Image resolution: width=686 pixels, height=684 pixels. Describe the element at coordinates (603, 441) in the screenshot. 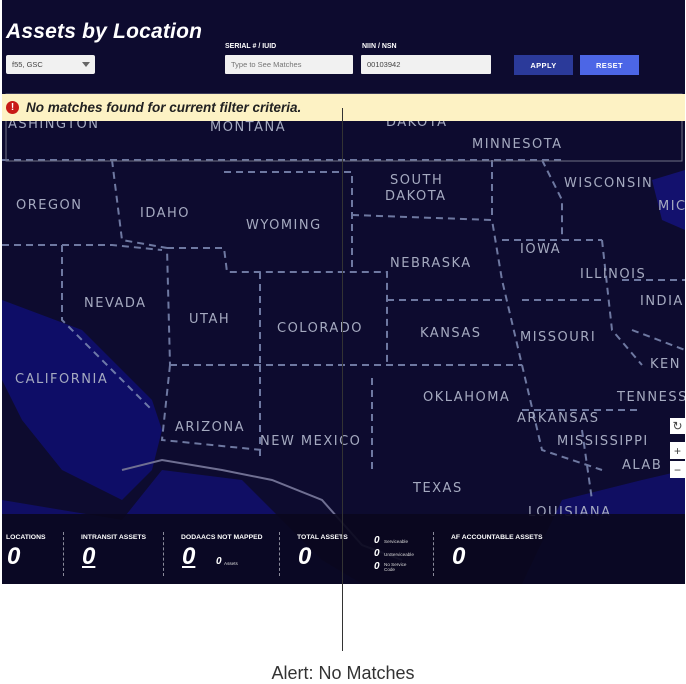

I see `state-label: MISSISSIPPI` at that location.